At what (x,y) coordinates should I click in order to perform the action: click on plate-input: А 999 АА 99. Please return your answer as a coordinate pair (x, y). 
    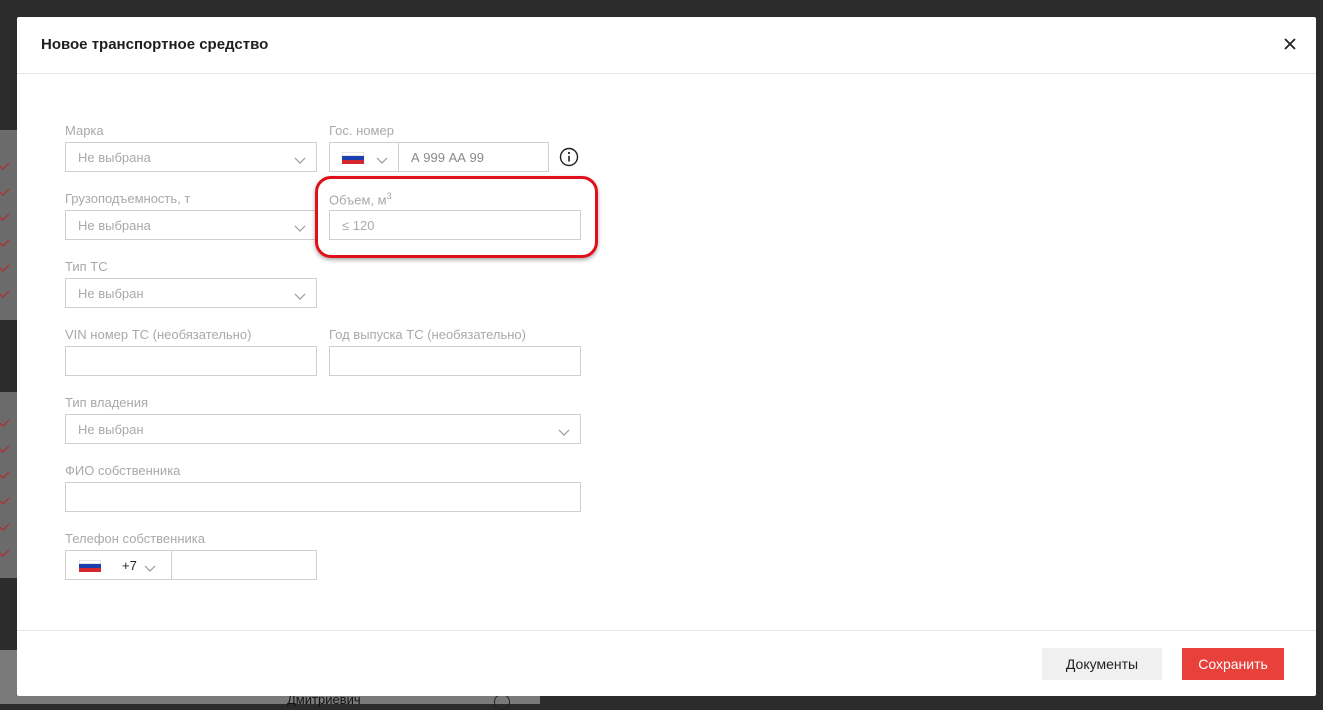
    Looking at the image, I should click on (473, 157).